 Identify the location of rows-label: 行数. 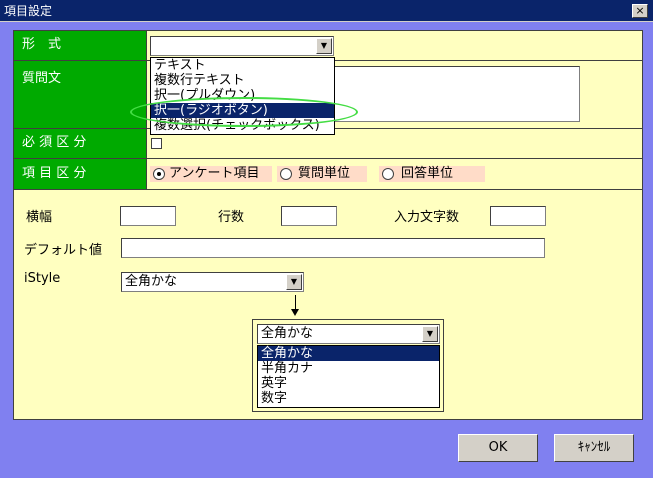
(231, 217).